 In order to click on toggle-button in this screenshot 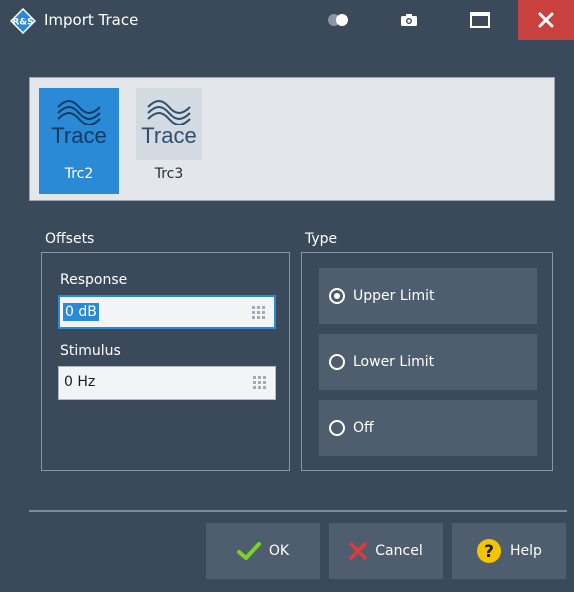, I will do `click(338, 20)`.